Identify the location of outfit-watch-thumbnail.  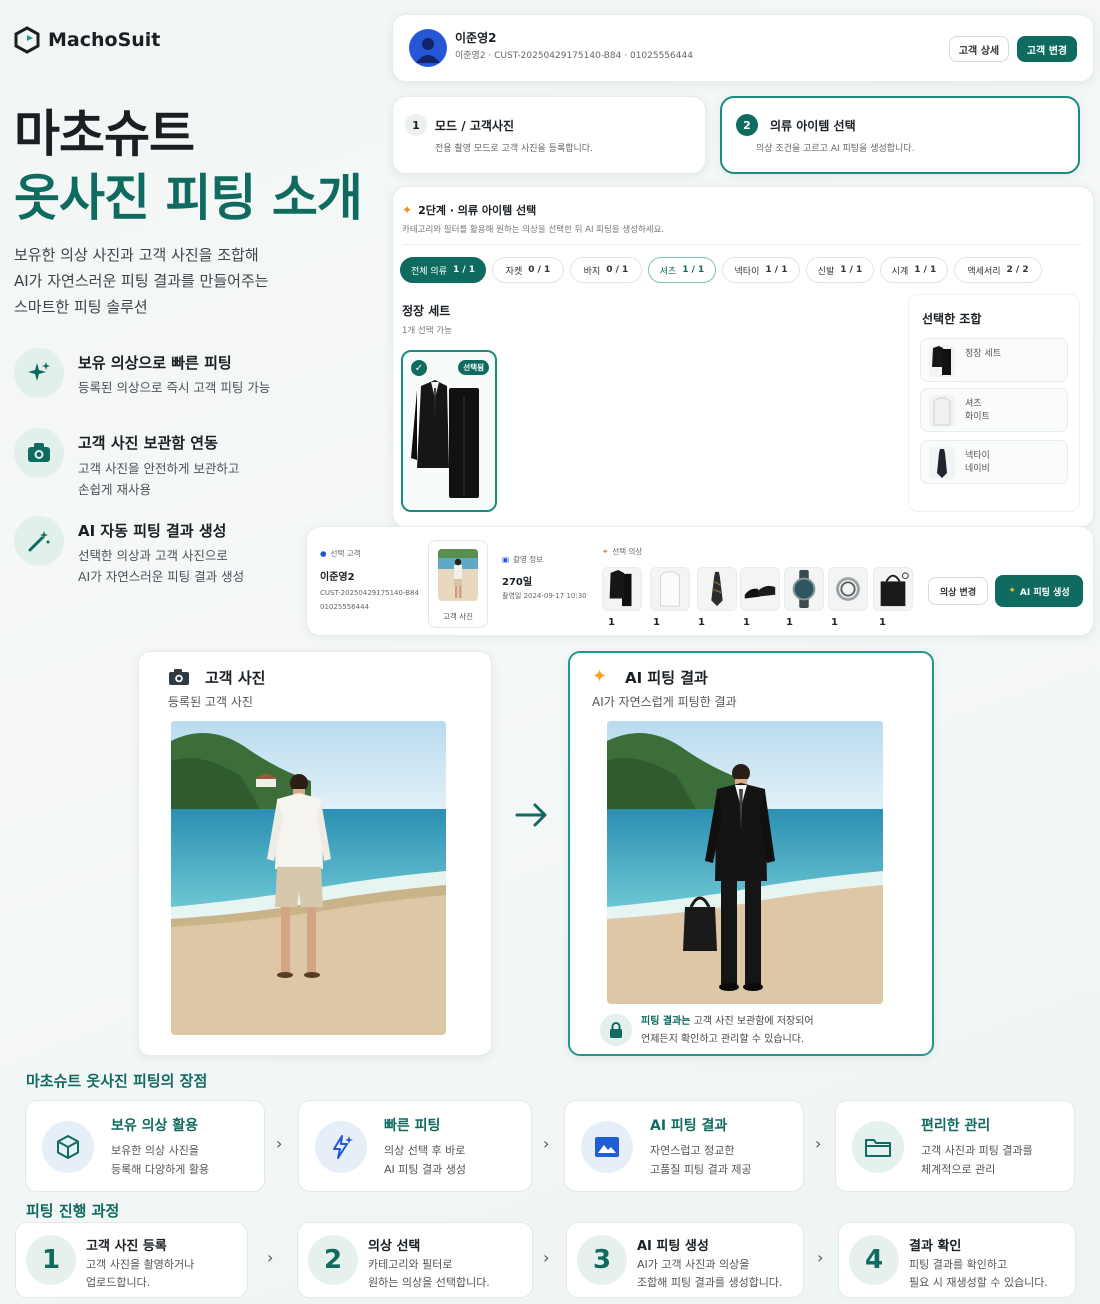
(804, 589).